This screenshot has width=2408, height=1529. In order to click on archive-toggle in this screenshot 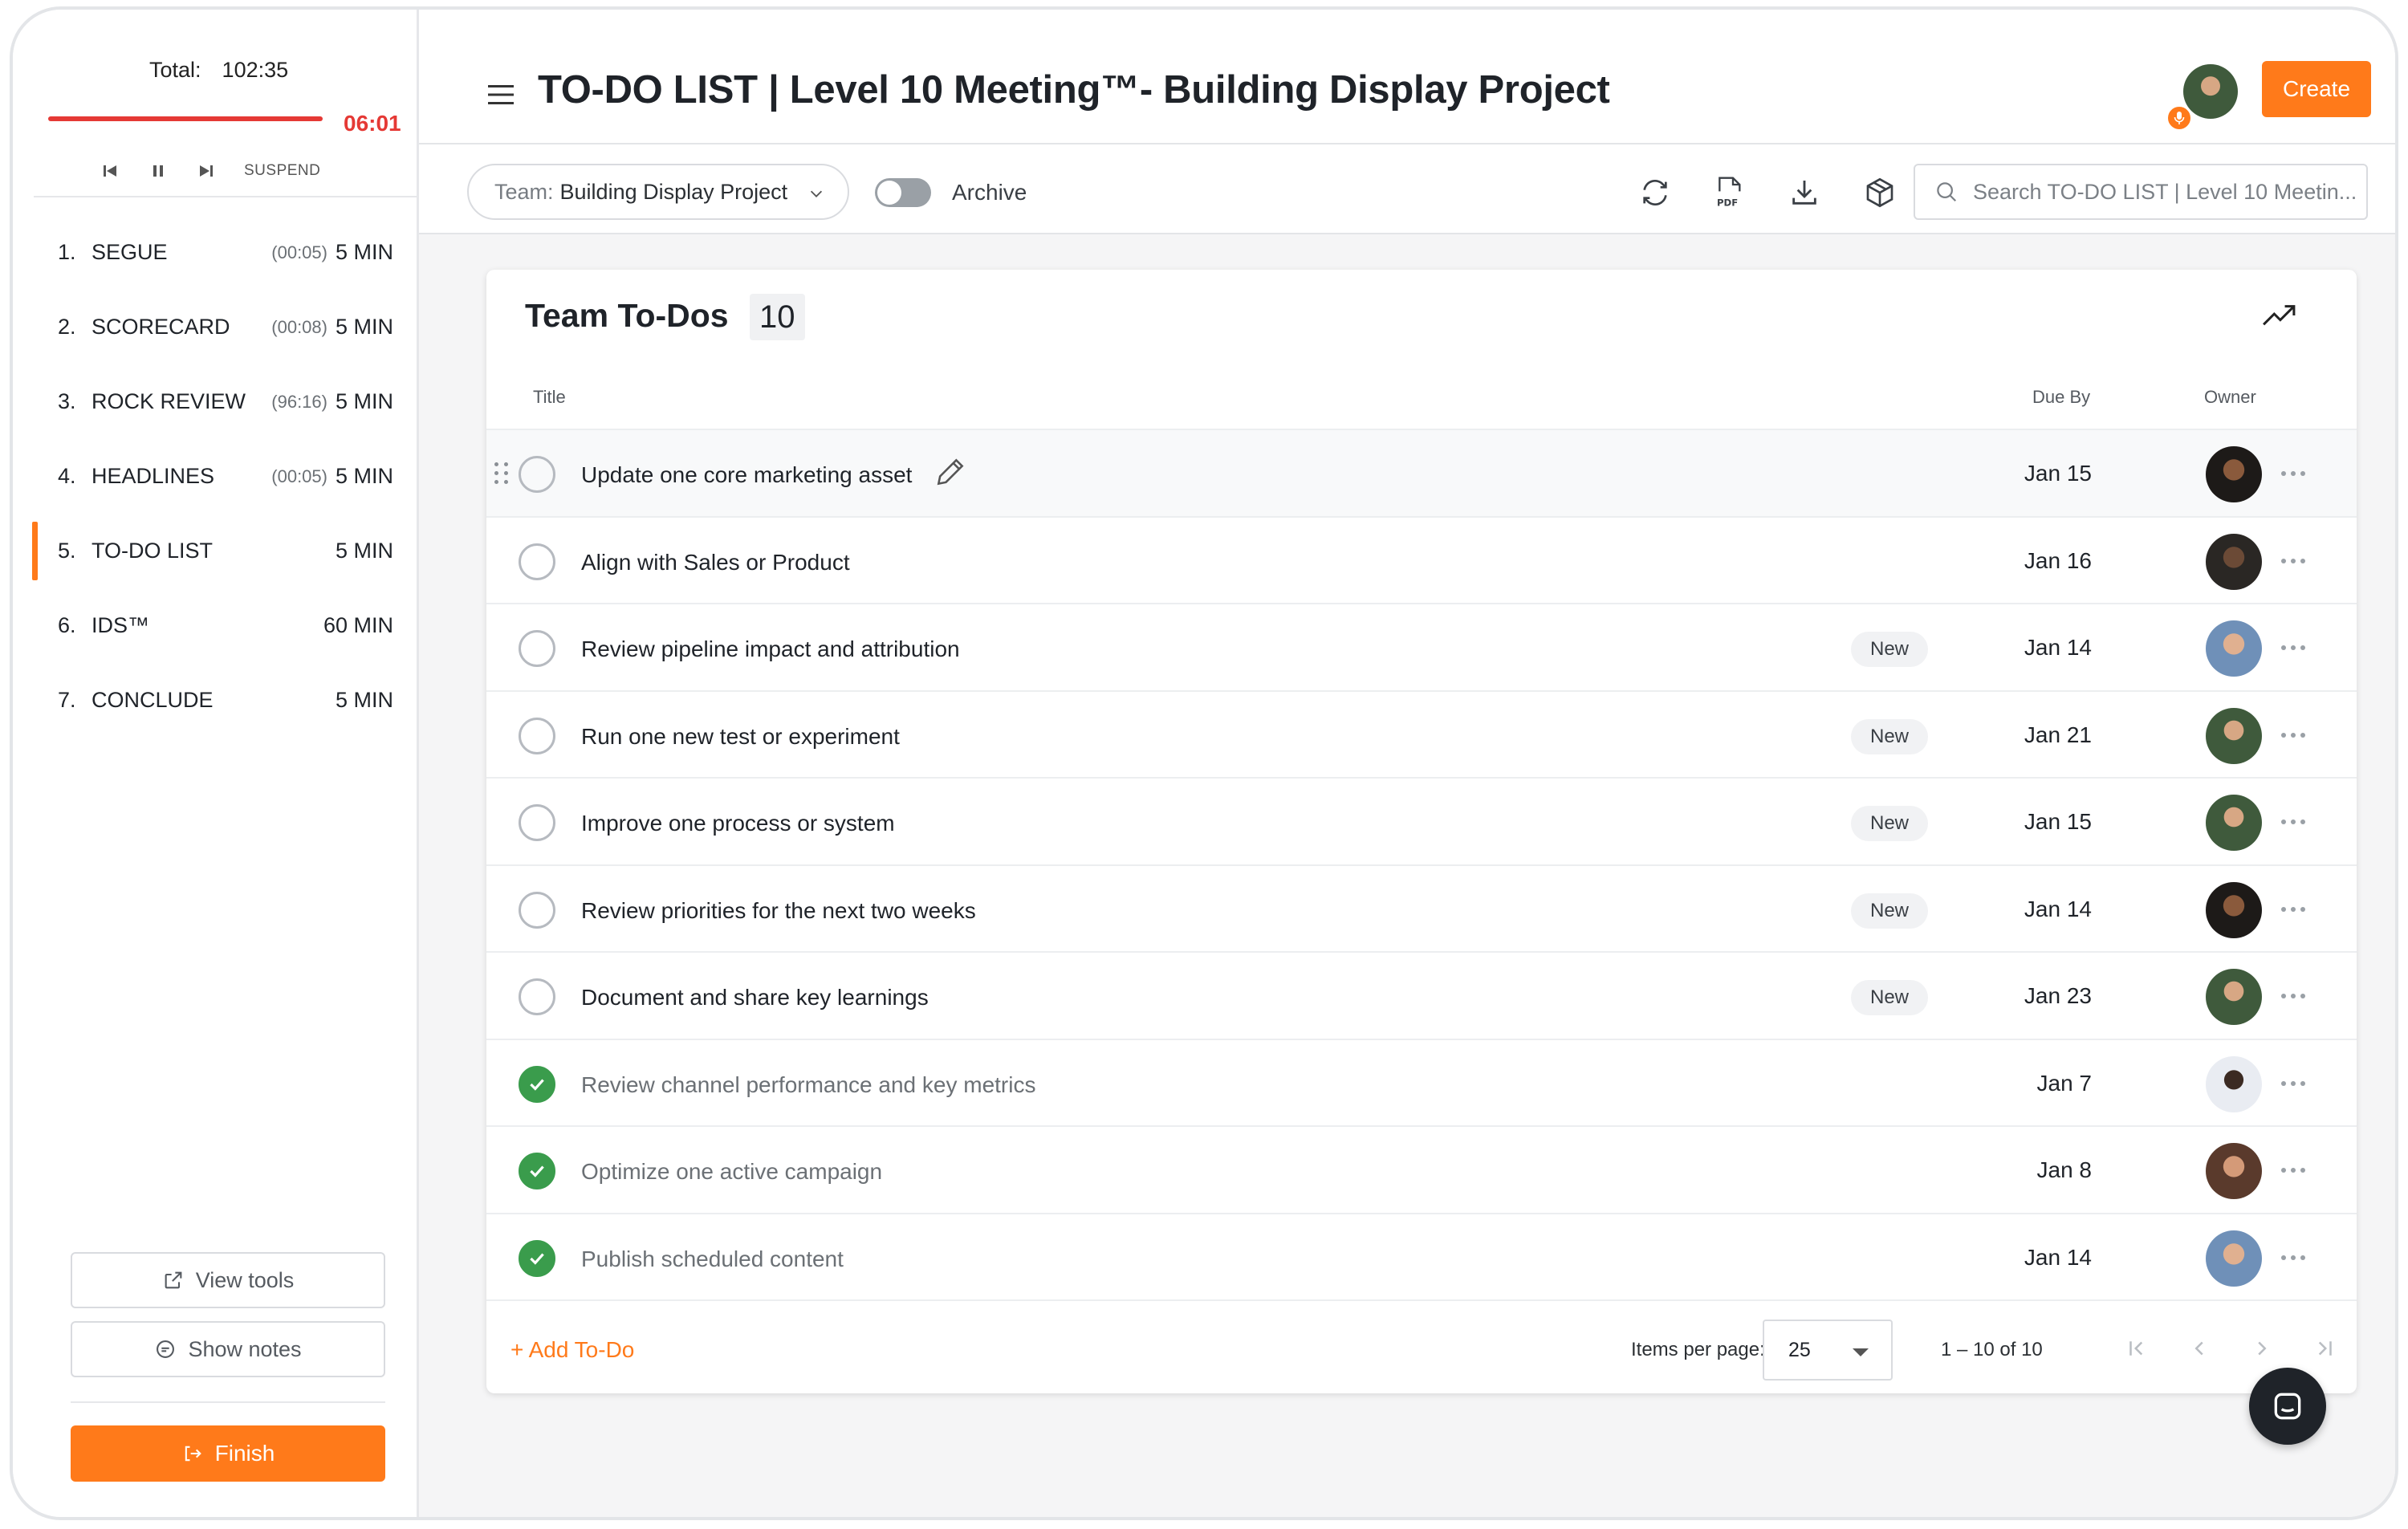, I will do `click(903, 192)`.